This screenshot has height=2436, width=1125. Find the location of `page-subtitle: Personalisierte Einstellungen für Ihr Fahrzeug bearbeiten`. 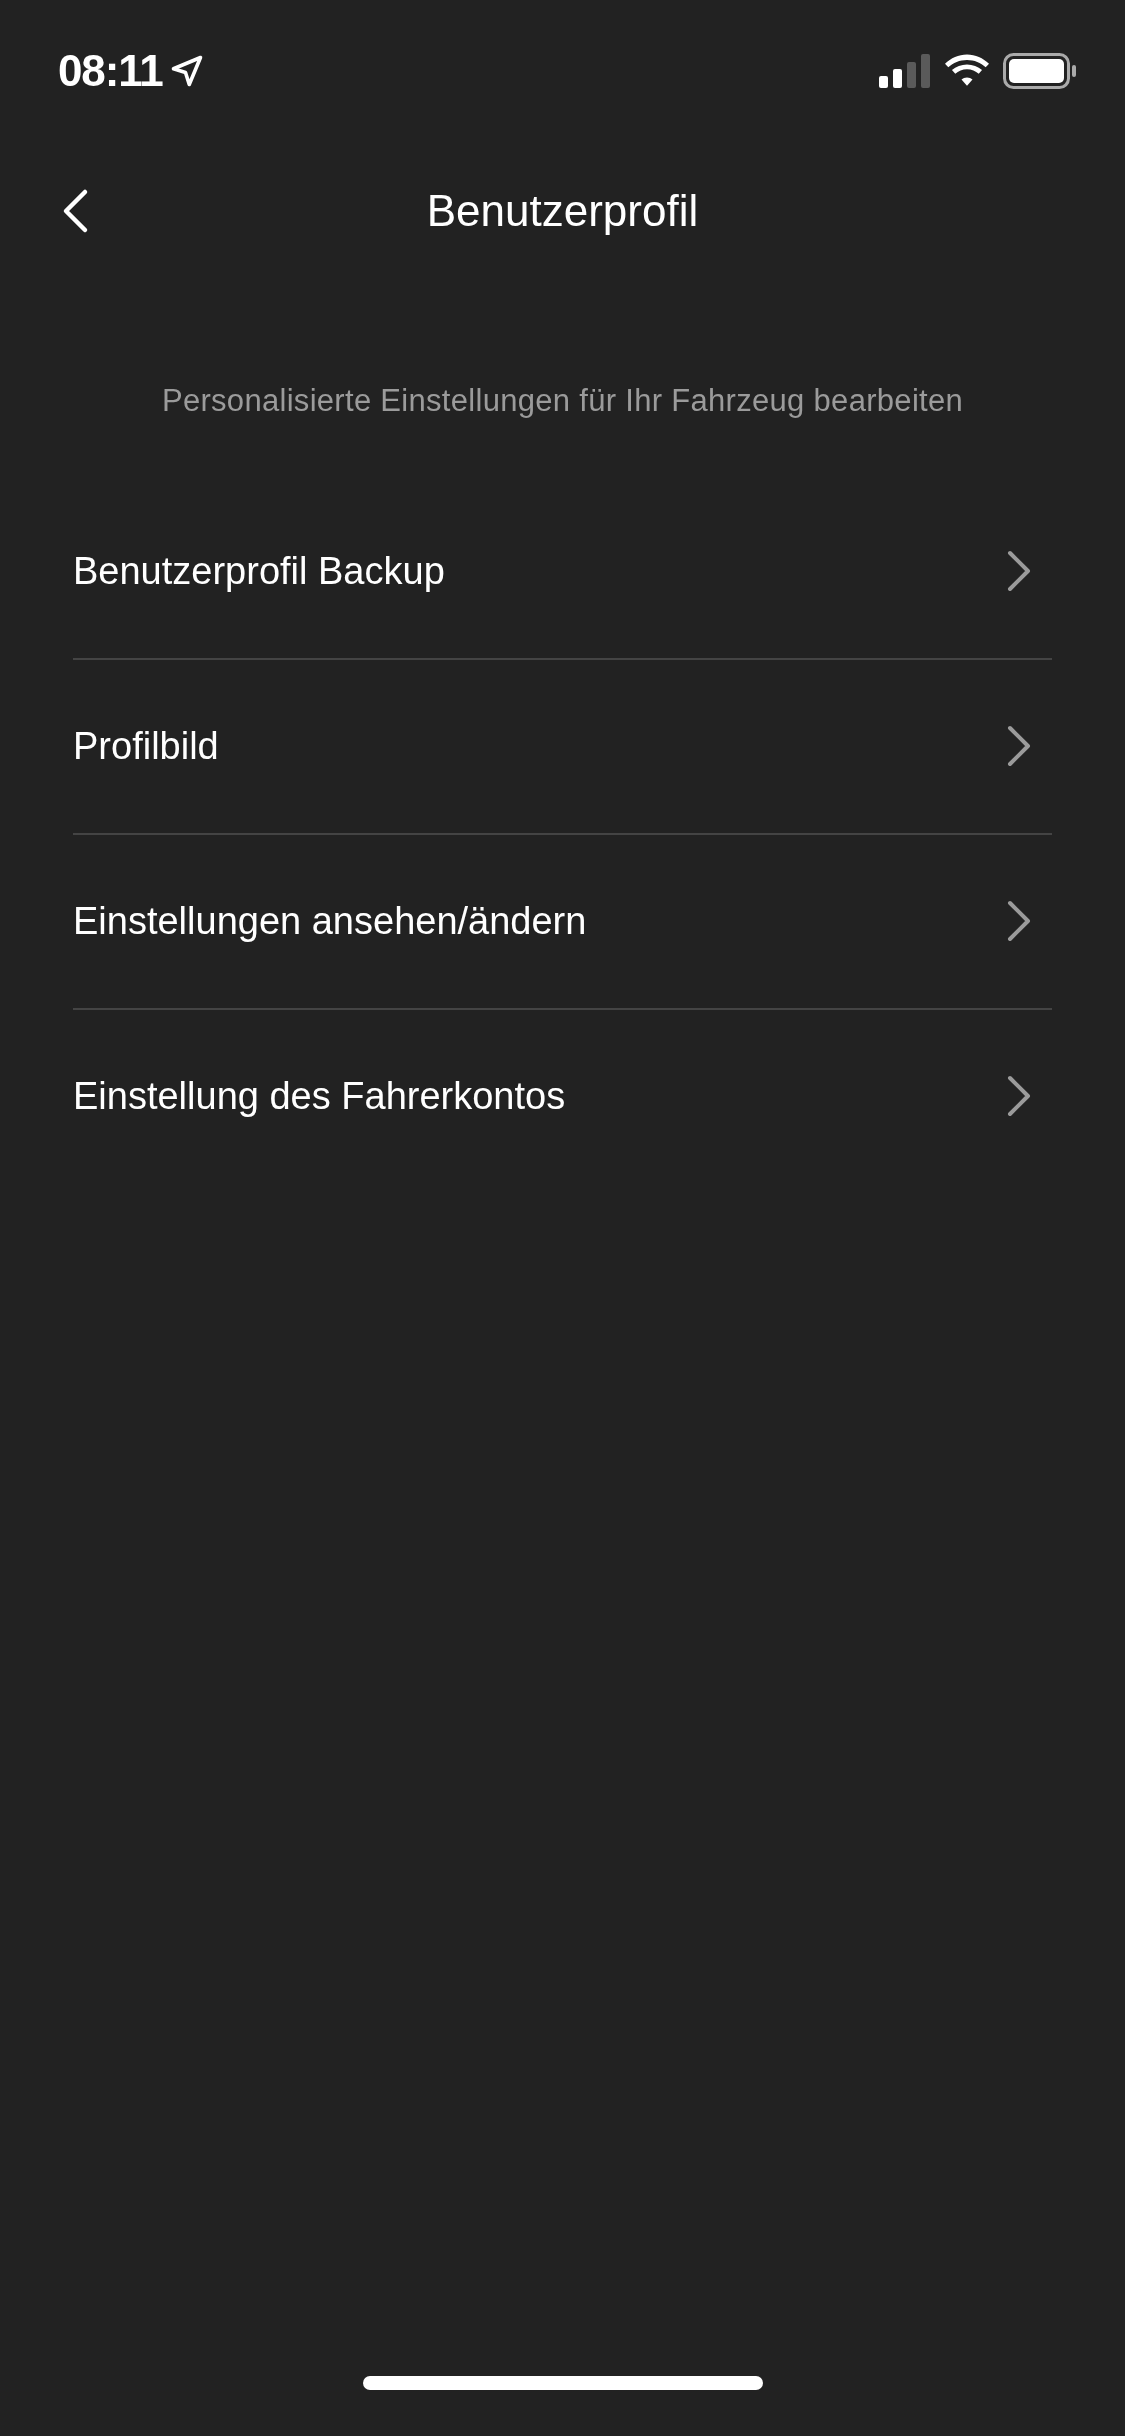

page-subtitle: Personalisierte Einstellungen für Ihr Fahrzeug bearbeiten is located at coordinates (562, 401).